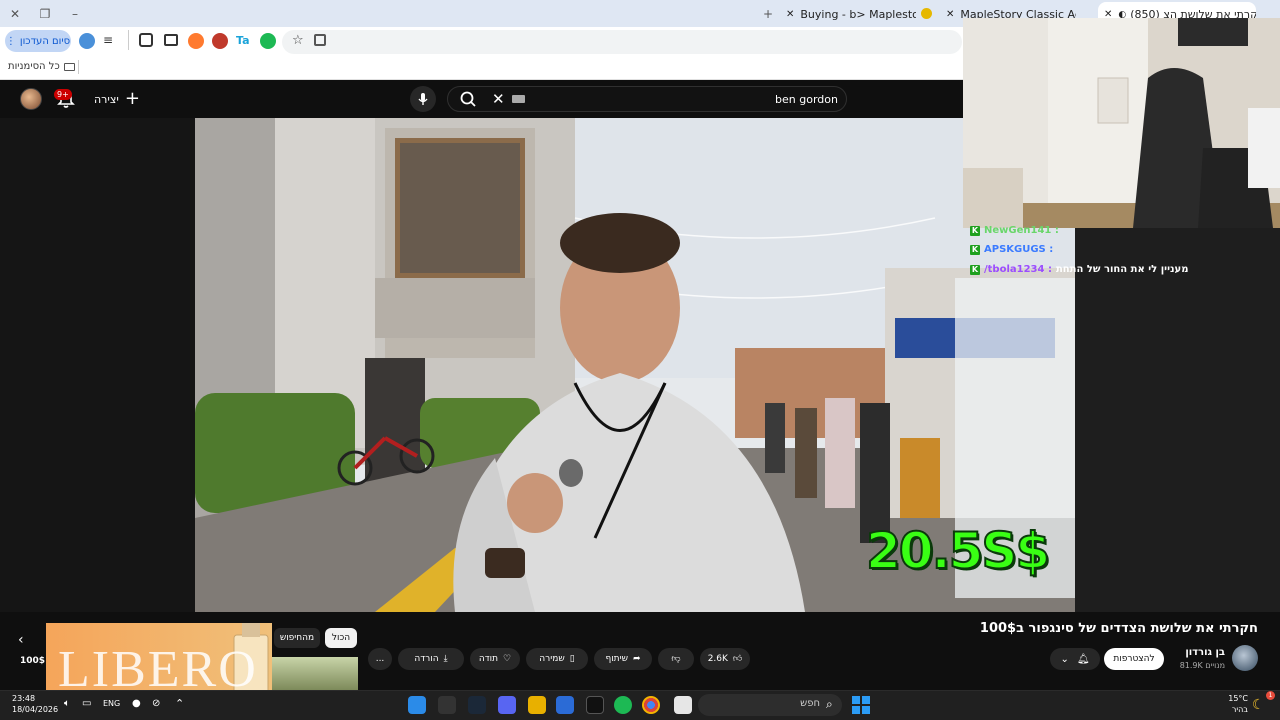 The width and height of the screenshot is (1280, 720). I want to click on thanks-button: תודה ♡, so click(495, 659).